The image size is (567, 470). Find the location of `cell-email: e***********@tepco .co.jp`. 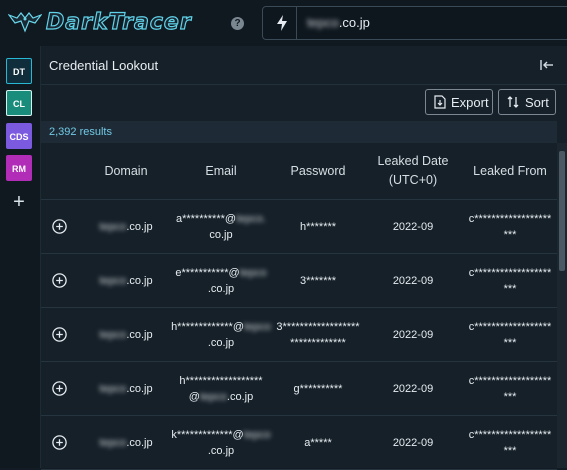

cell-email: e***********@tepco .co.jp is located at coordinates (221, 280).